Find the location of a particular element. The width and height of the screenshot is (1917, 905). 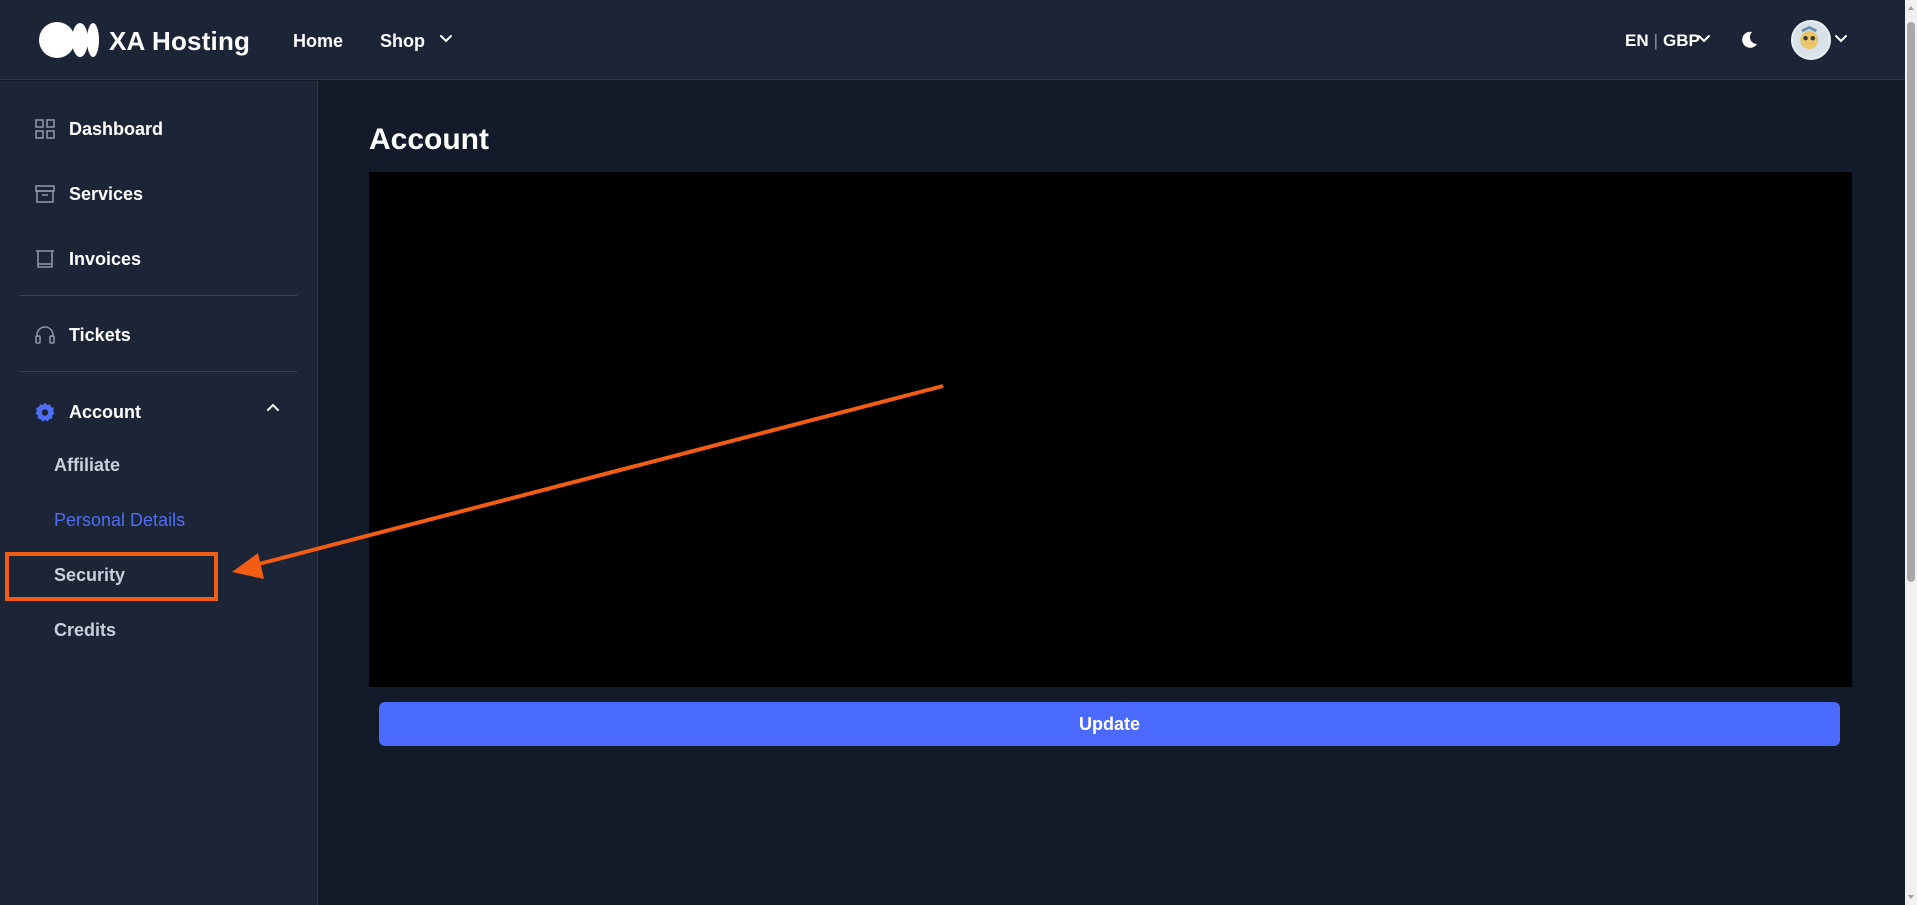

page-title: Account is located at coordinates (429, 139).